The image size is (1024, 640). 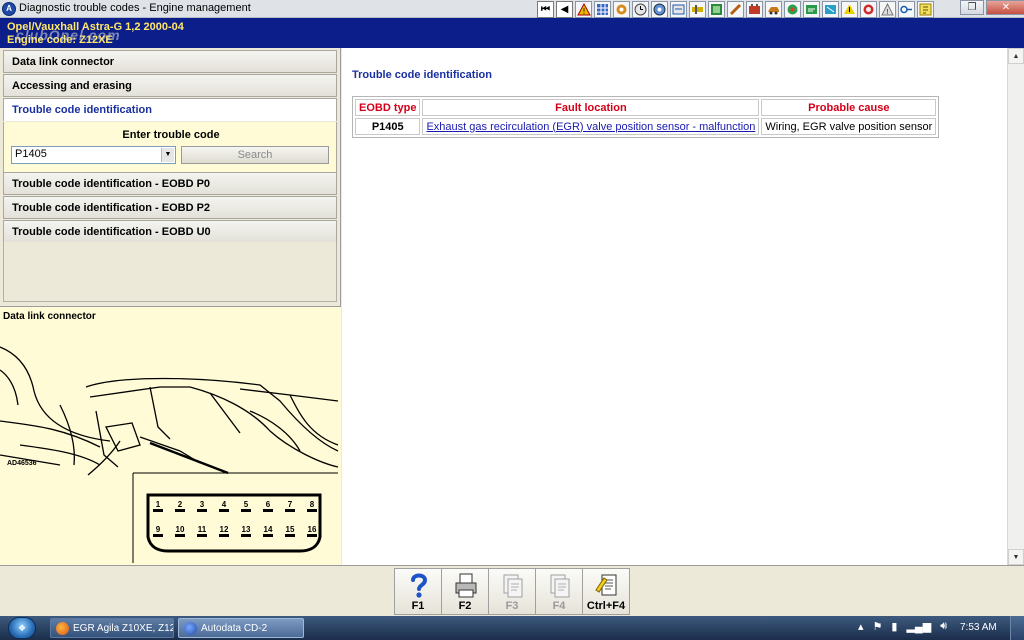 I want to click on chevron-down-icon: ▼, so click(x=167, y=155).